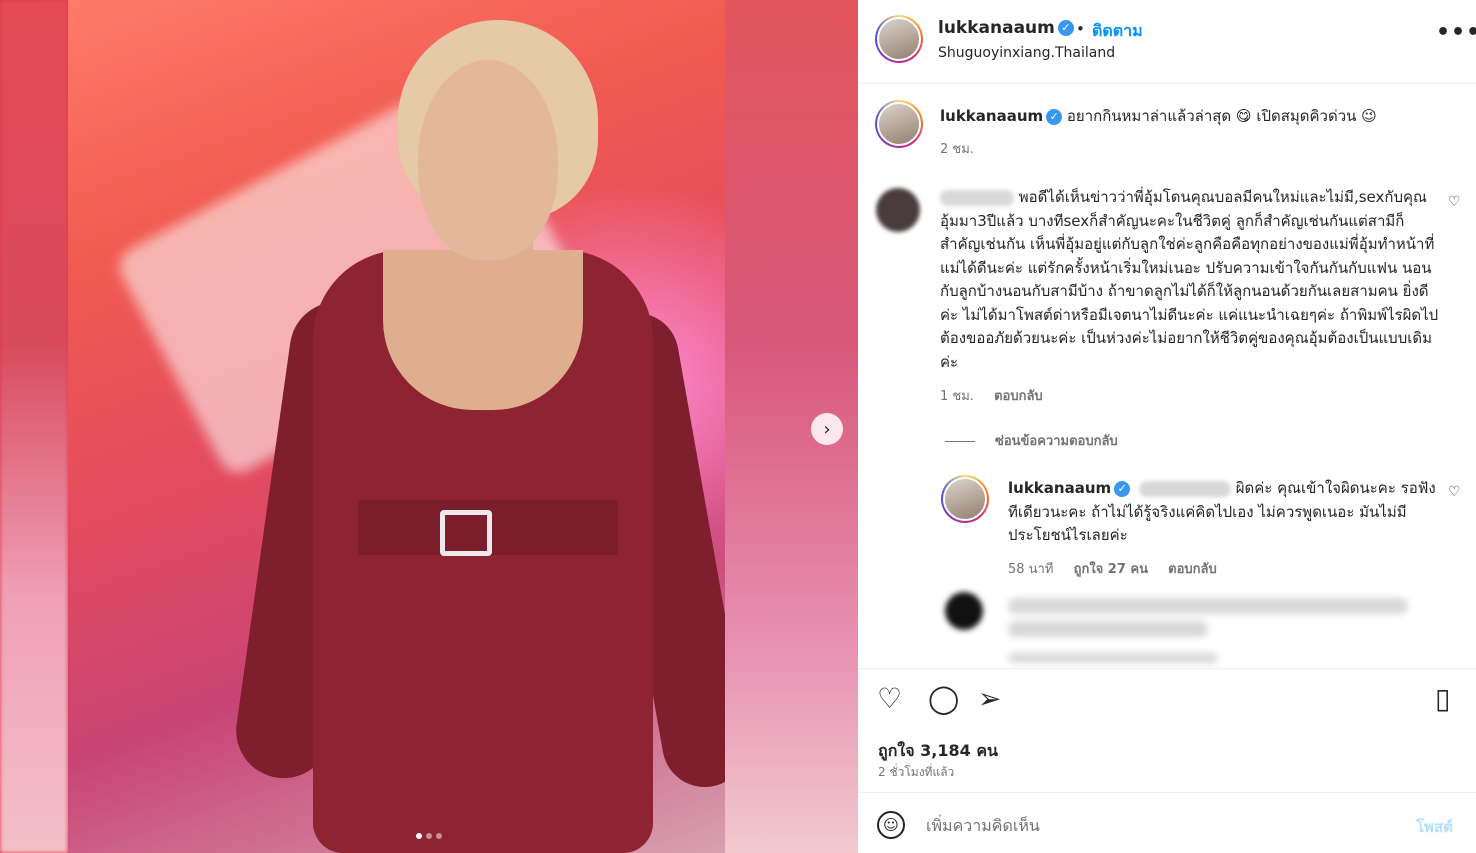 This screenshot has height=853, width=1476. I want to click on carousel-dots, so click(429, 836).